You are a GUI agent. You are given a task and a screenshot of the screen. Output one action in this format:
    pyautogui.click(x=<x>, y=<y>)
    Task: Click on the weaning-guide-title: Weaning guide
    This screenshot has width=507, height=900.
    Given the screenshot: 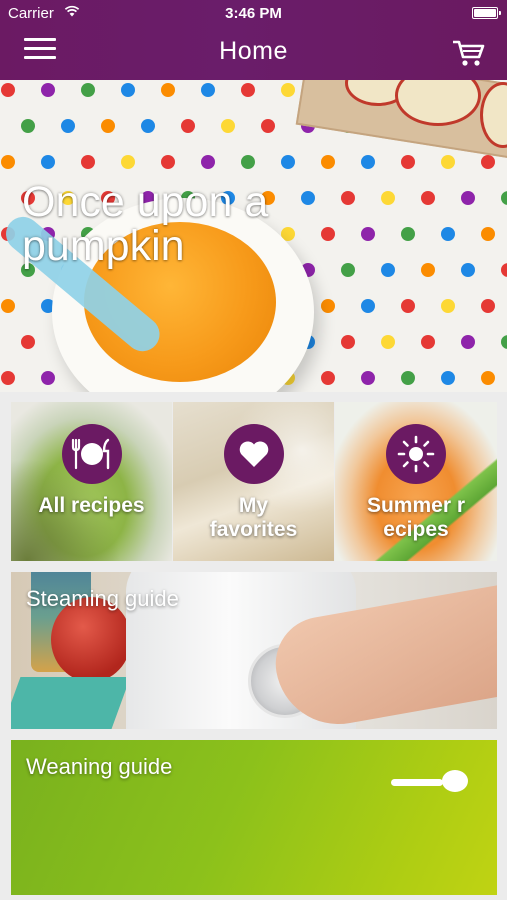 What is the action you would take?
    pyautogui.click(x=99, y=766)
    